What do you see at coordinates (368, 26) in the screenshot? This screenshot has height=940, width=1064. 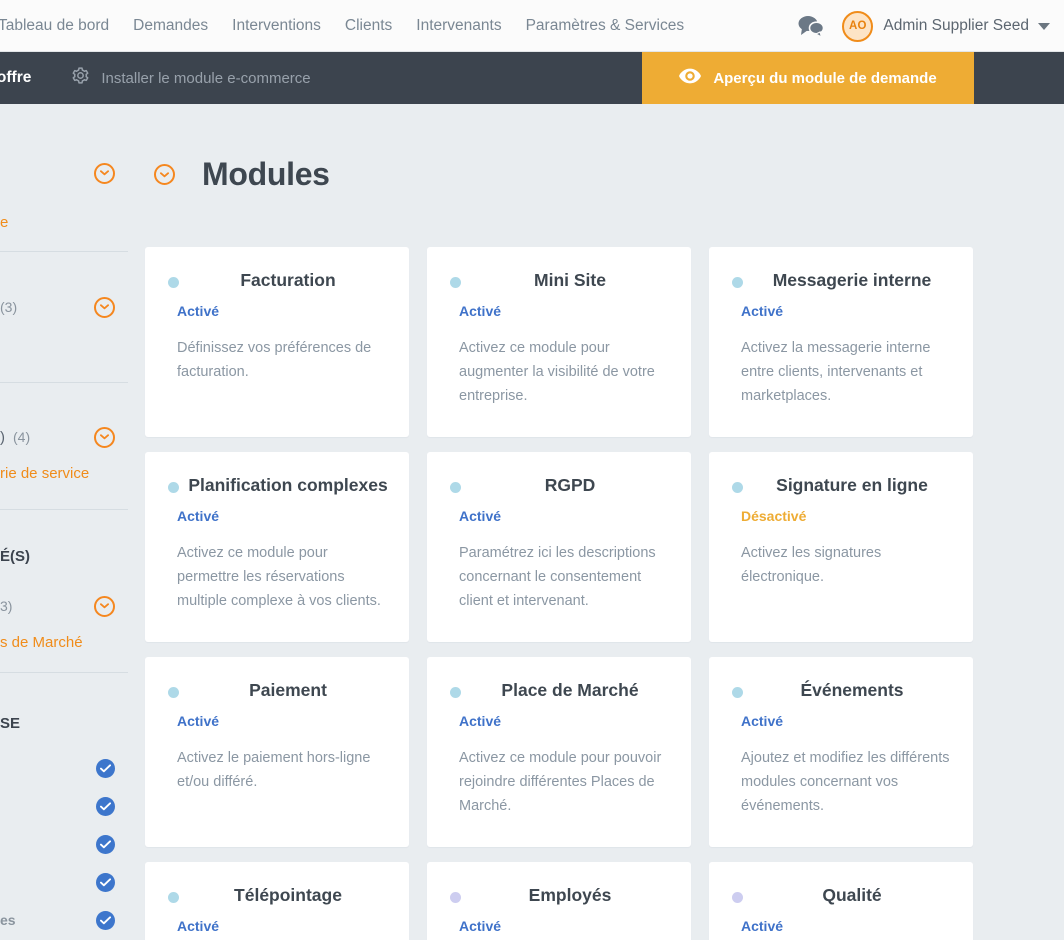 I see `nav-clients: Clients` at bounding box center [368, 26].